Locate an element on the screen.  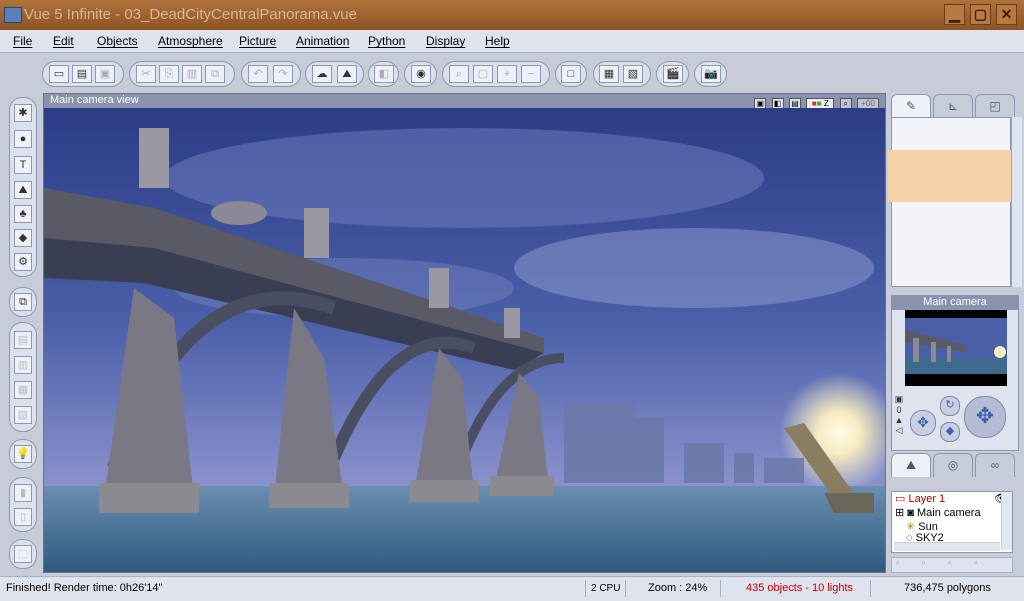
render-icon: 📷 is located at coordinates (711, 74).